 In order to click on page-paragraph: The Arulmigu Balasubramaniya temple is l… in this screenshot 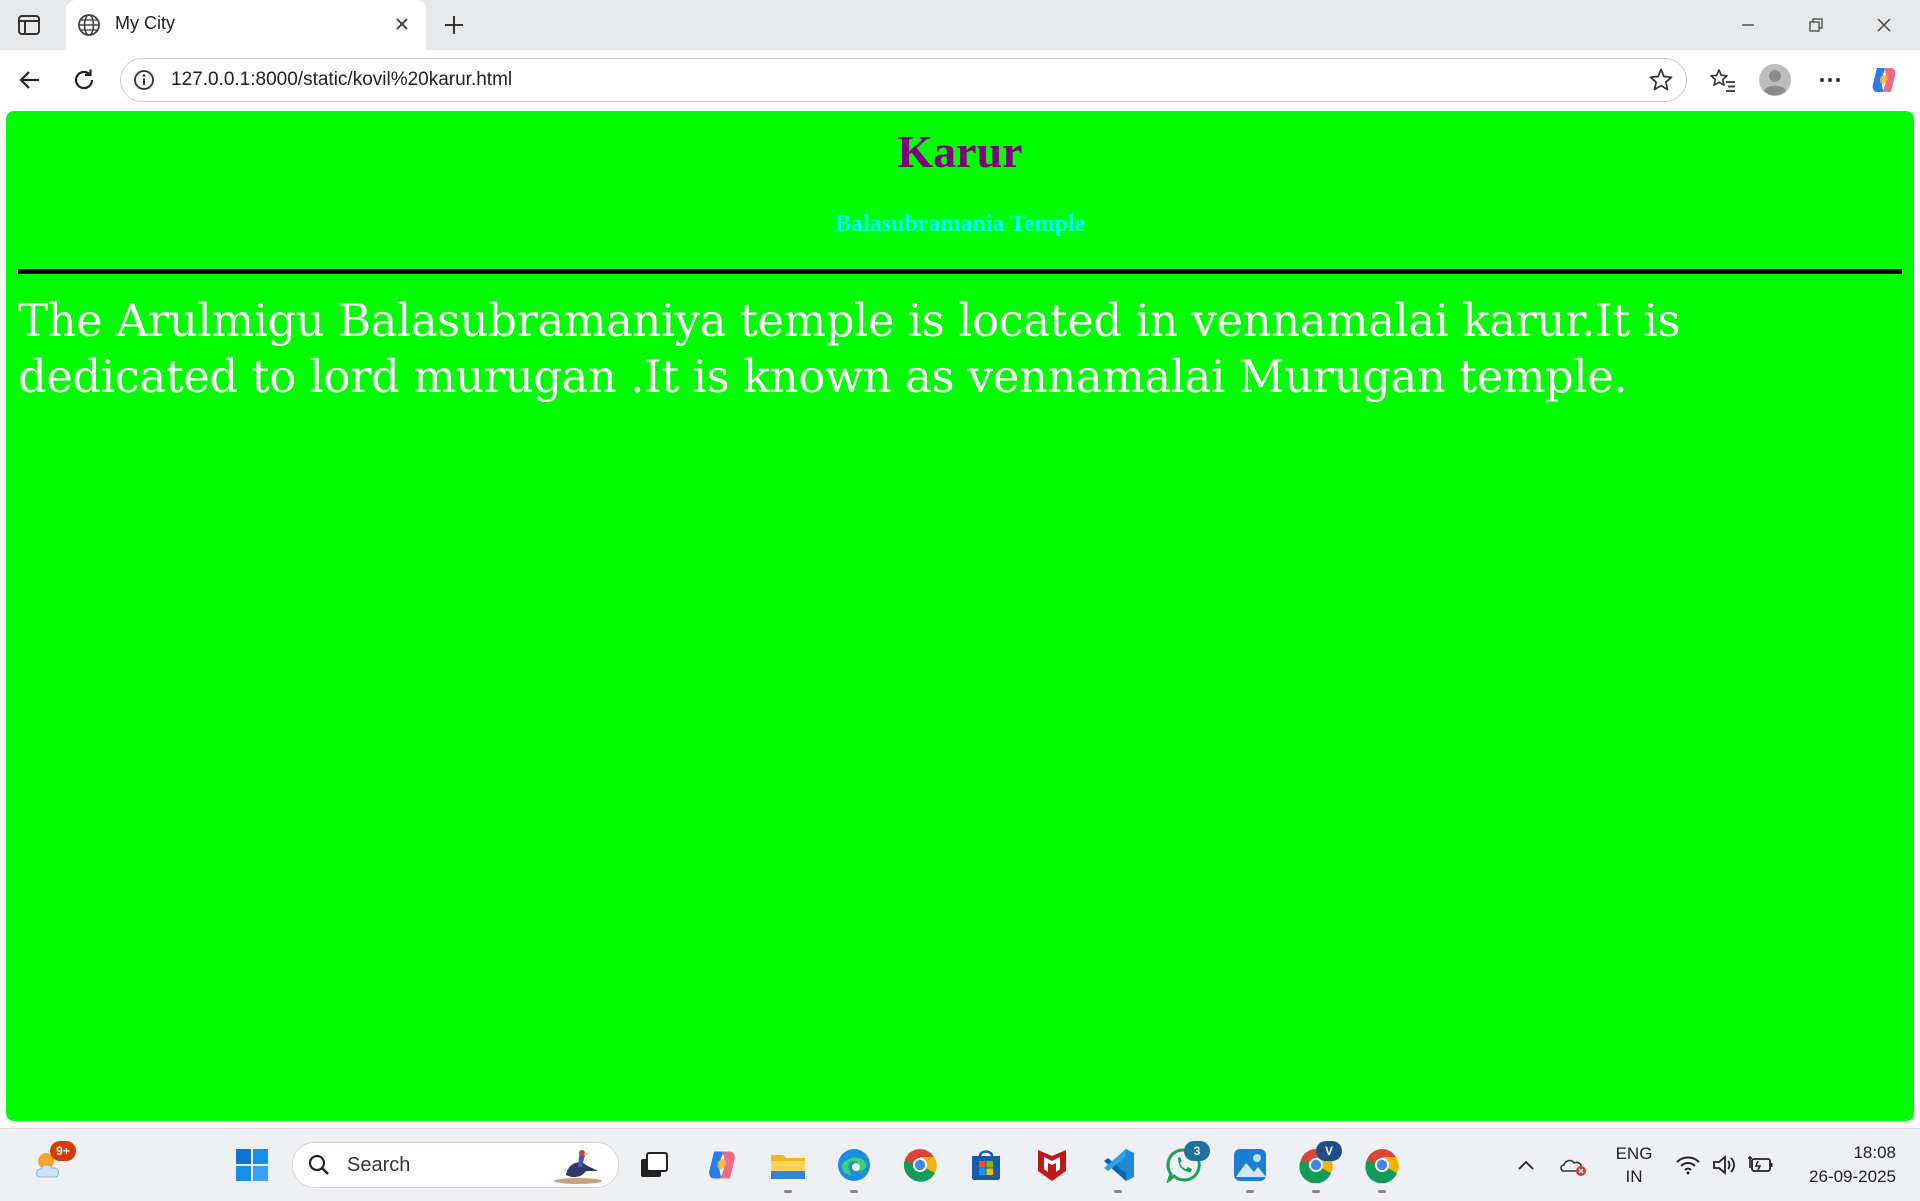, I will do `click(849, 348)`.